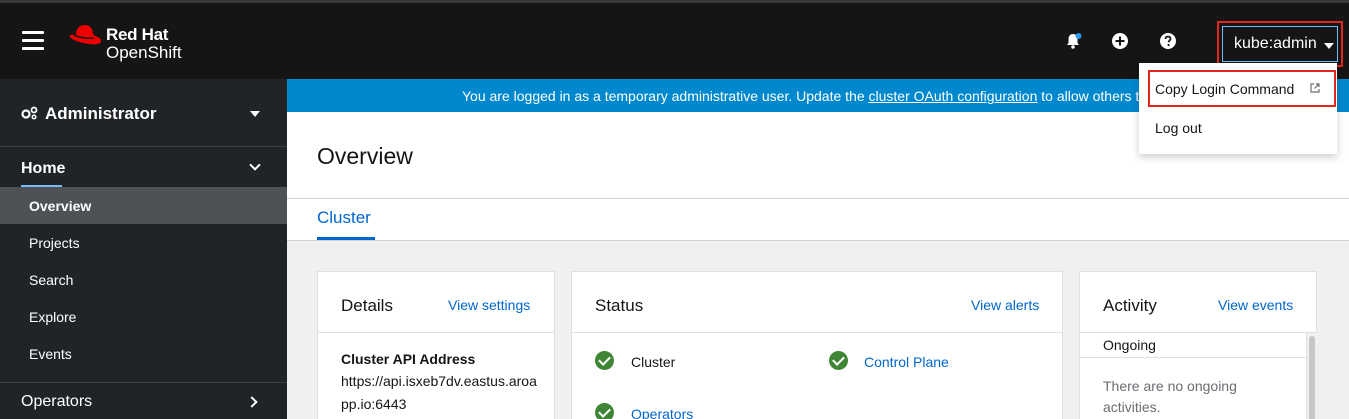 This screenshot has height=419, width=1349. Describe the element at coordinates (1130, 305) in the screenshot. I see `card-title: Activity` at that location.